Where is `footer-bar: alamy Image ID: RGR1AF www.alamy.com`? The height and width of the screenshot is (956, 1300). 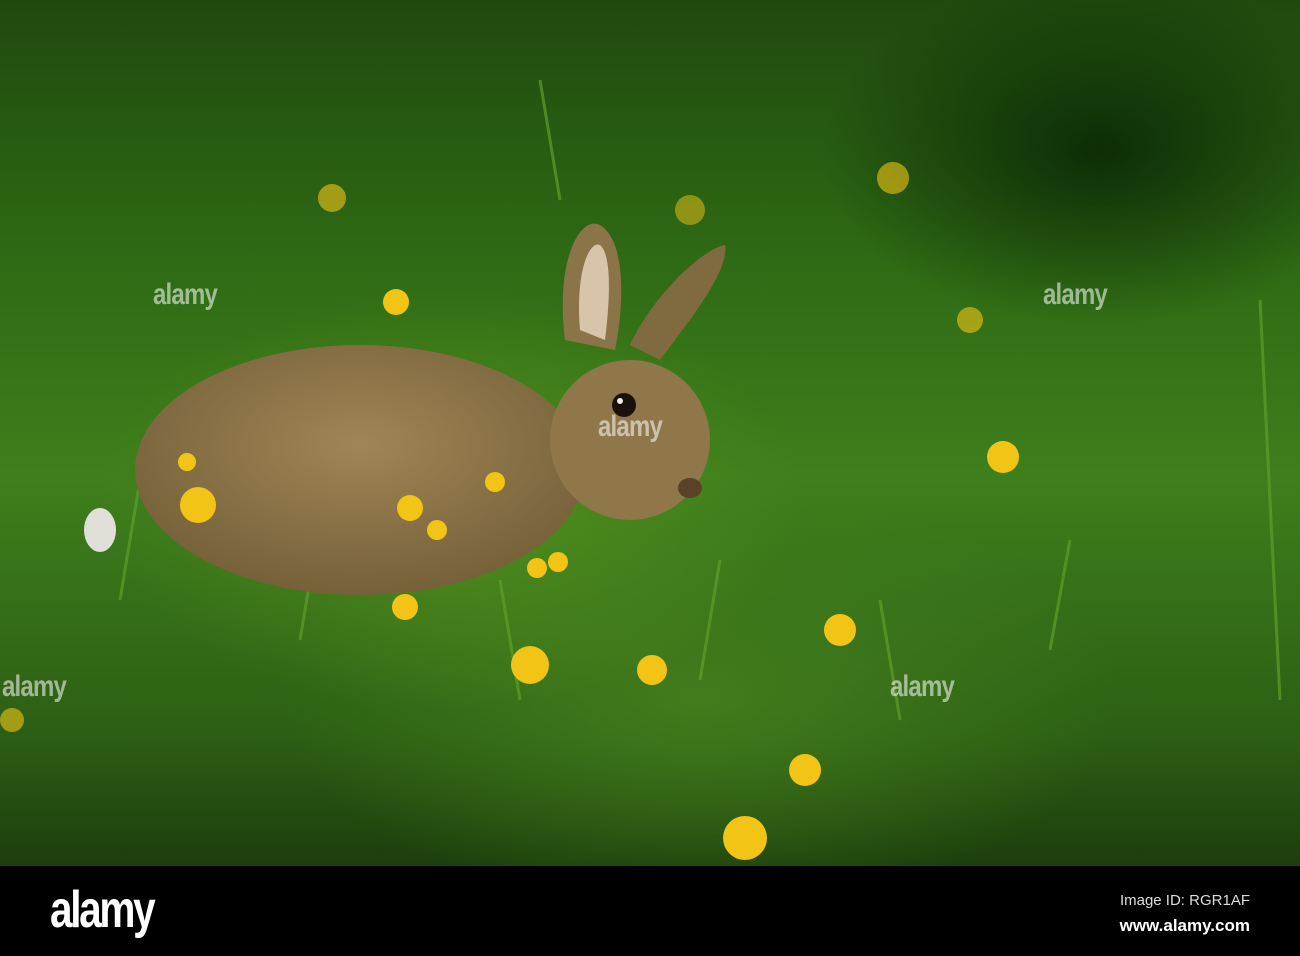
footer-bar: alamy Image ID: RGR1AF www.alamy.com is located at coordinates (650, 911).